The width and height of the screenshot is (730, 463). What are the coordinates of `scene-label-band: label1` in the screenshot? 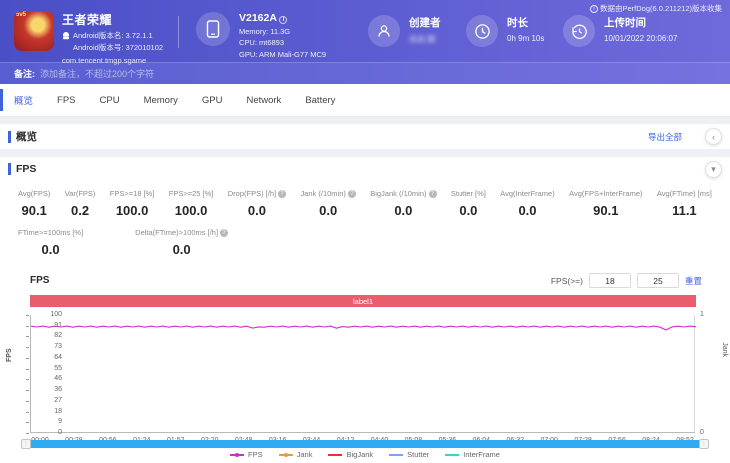 It's located at (363, 301).